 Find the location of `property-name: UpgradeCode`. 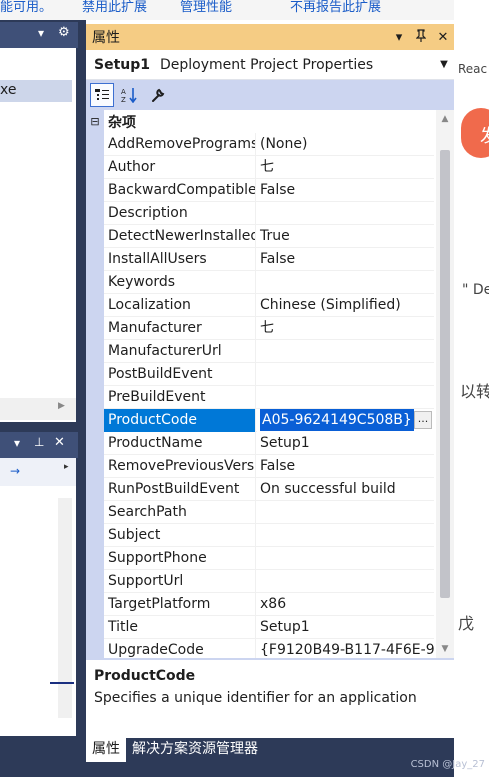

property-name: UpgradeCode is located at coordinates (180, 648).